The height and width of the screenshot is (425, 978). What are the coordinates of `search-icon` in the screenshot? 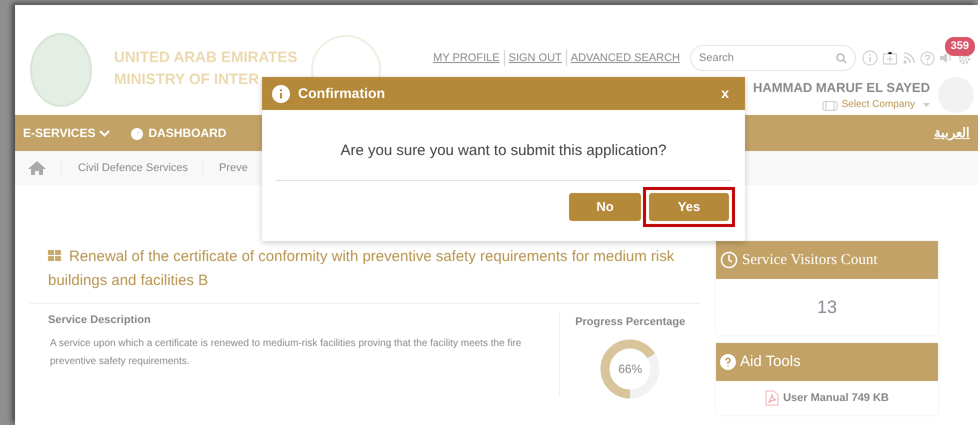 It's located at (841, 58).